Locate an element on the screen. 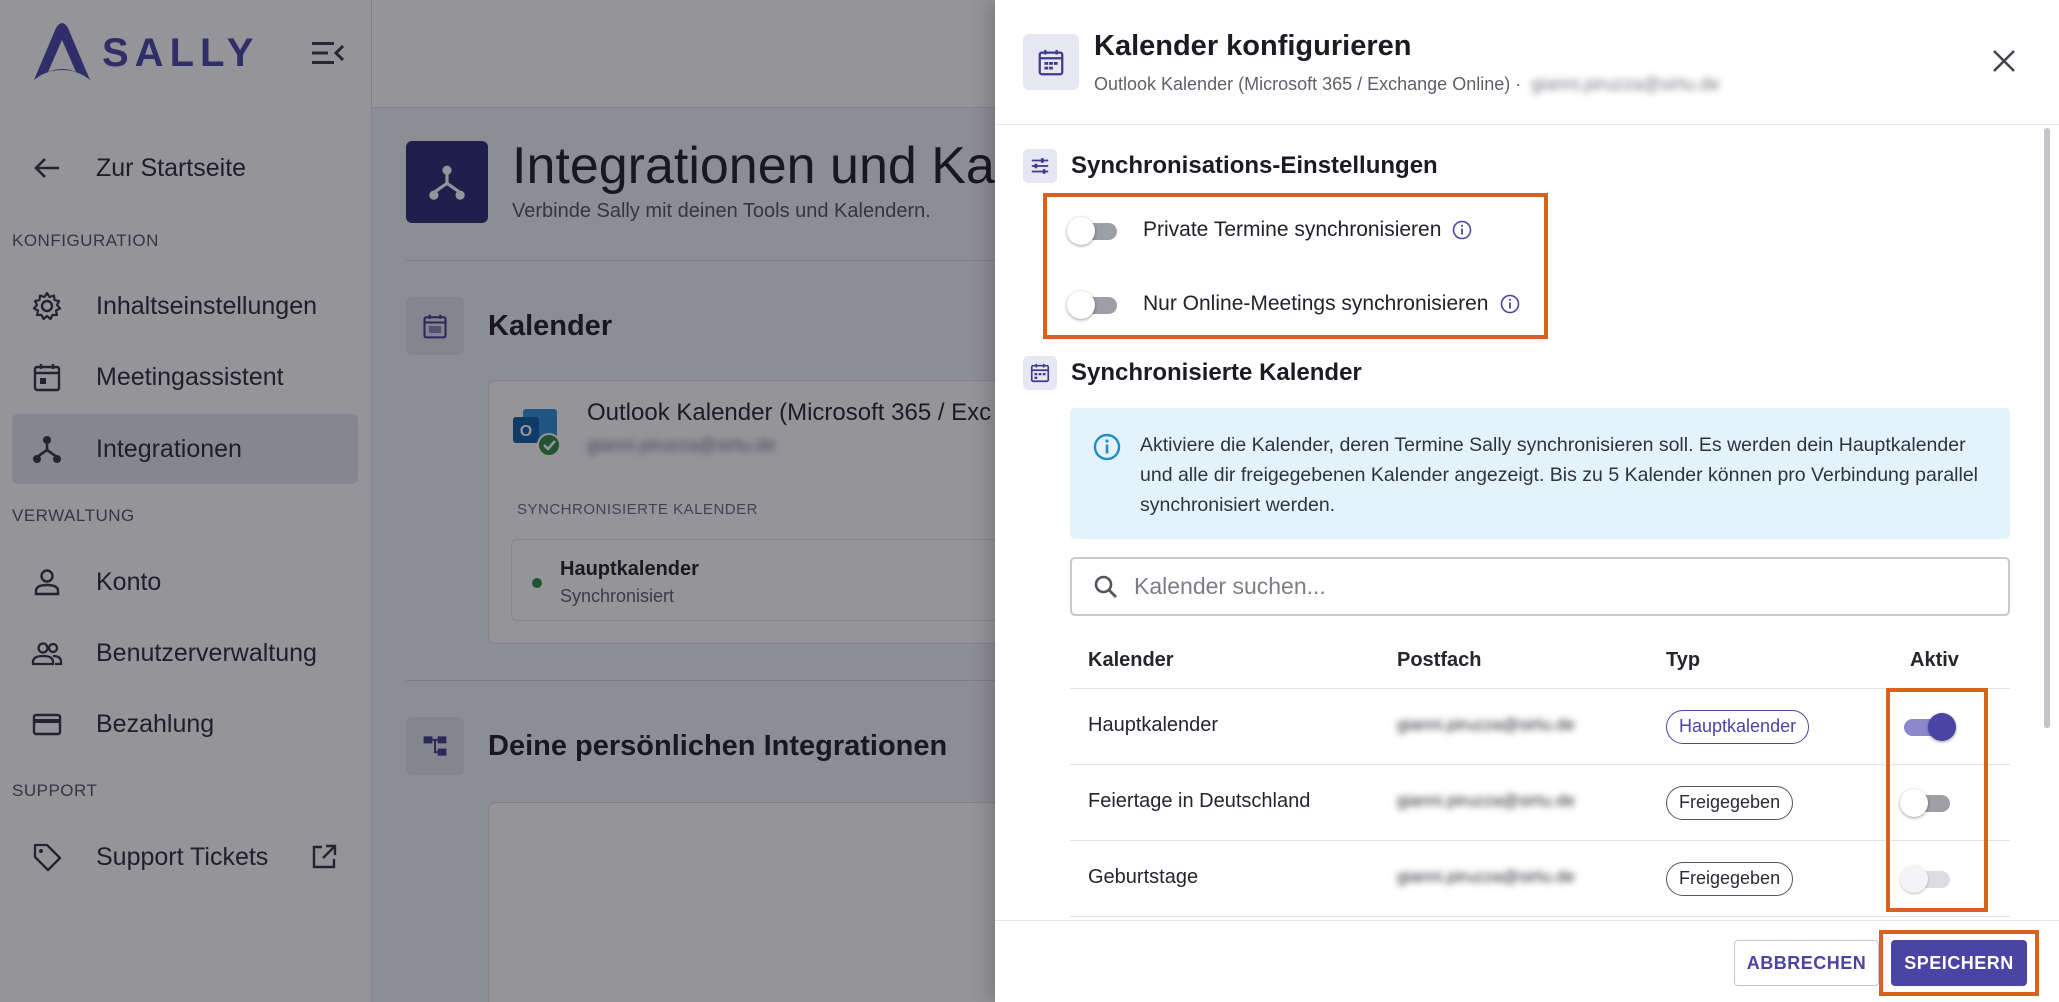  calendar-name: Feiertage in Deutschland is located at coordinates (1199, 801).